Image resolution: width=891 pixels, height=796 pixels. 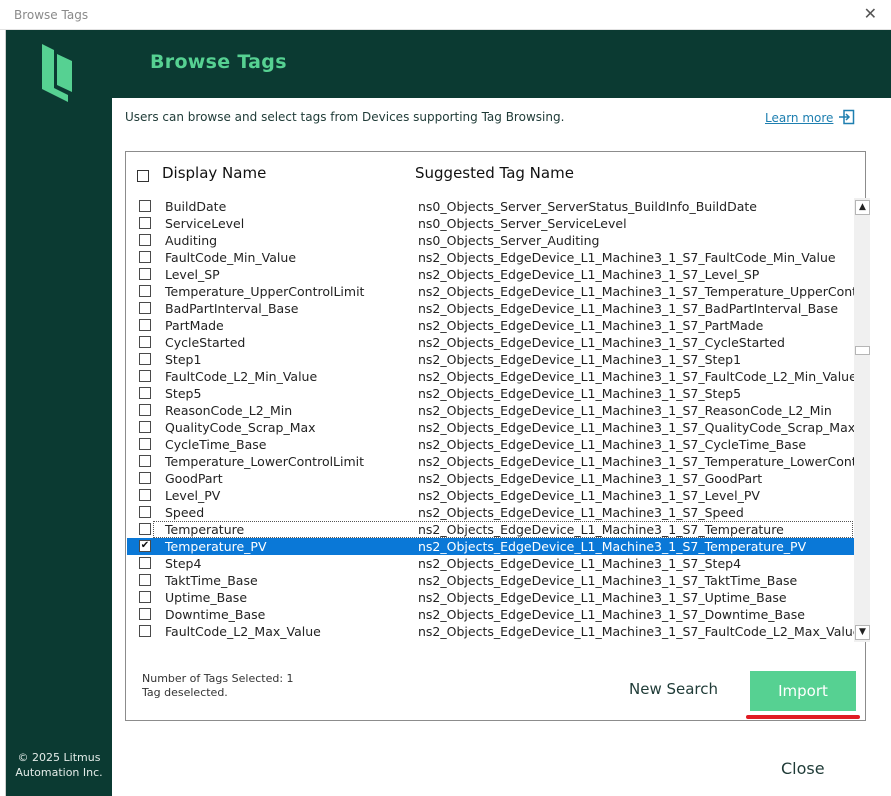 I want to click on new-search-button: New Search, so click(x=673, y=689).